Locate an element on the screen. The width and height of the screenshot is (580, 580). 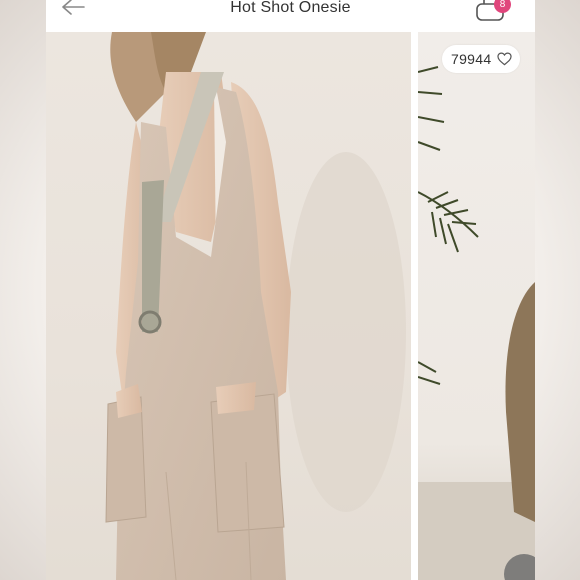
like-button: 79944 is located at coordinates (481, 59).